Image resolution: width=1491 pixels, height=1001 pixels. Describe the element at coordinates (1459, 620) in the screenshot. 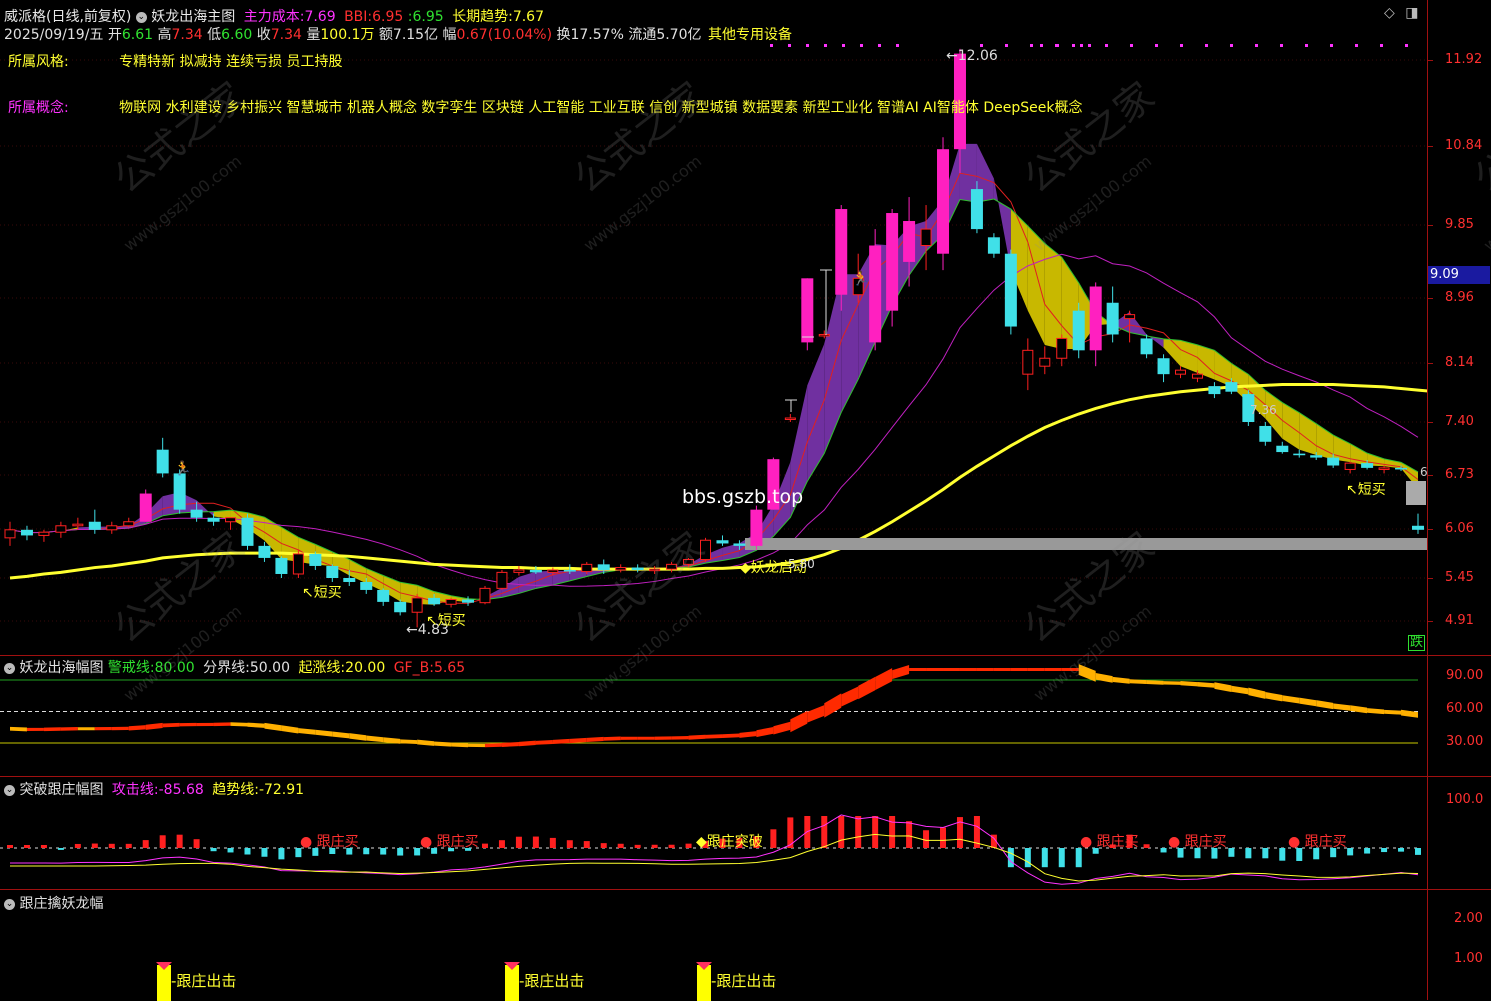

I see `price-axis-label: 4.91` at that location.